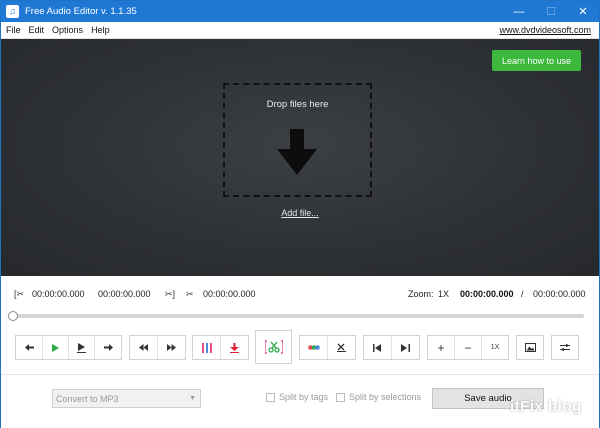 This screenshot has width=600, height=428. What do you see at coordinates (304, 397) in the screenshot?
I see `split-by-tags-label: Split by tags` at bounding box center [304, 397].